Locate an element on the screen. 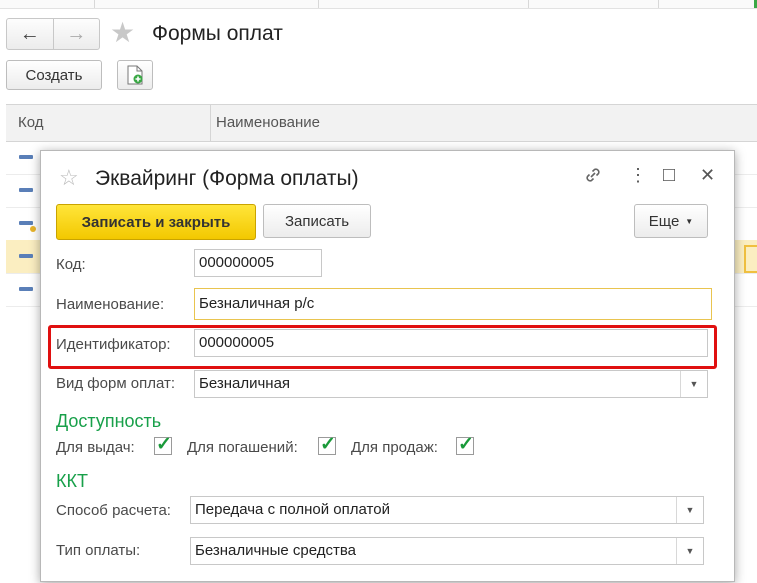 The image size is (757, 583). more-button: Еще ▼ is located at coordinates (671, 221).